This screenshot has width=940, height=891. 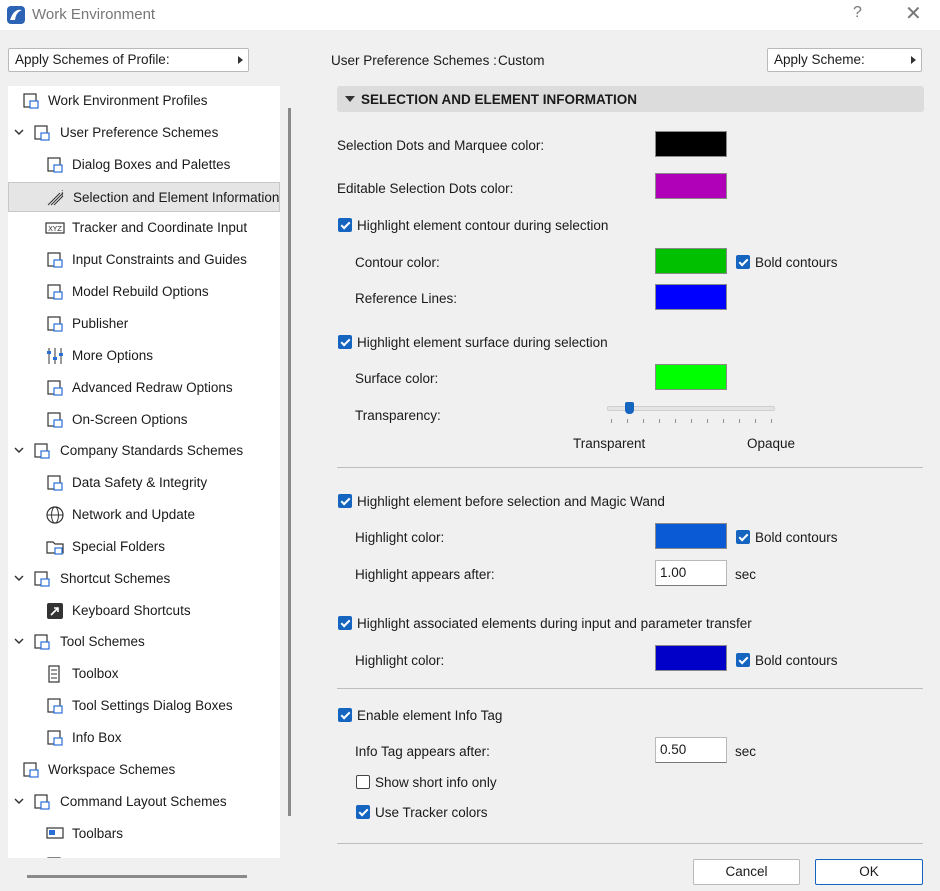 I want to click on apply-scheme-label: Apply Scheme:, so click(x=819, y=59).